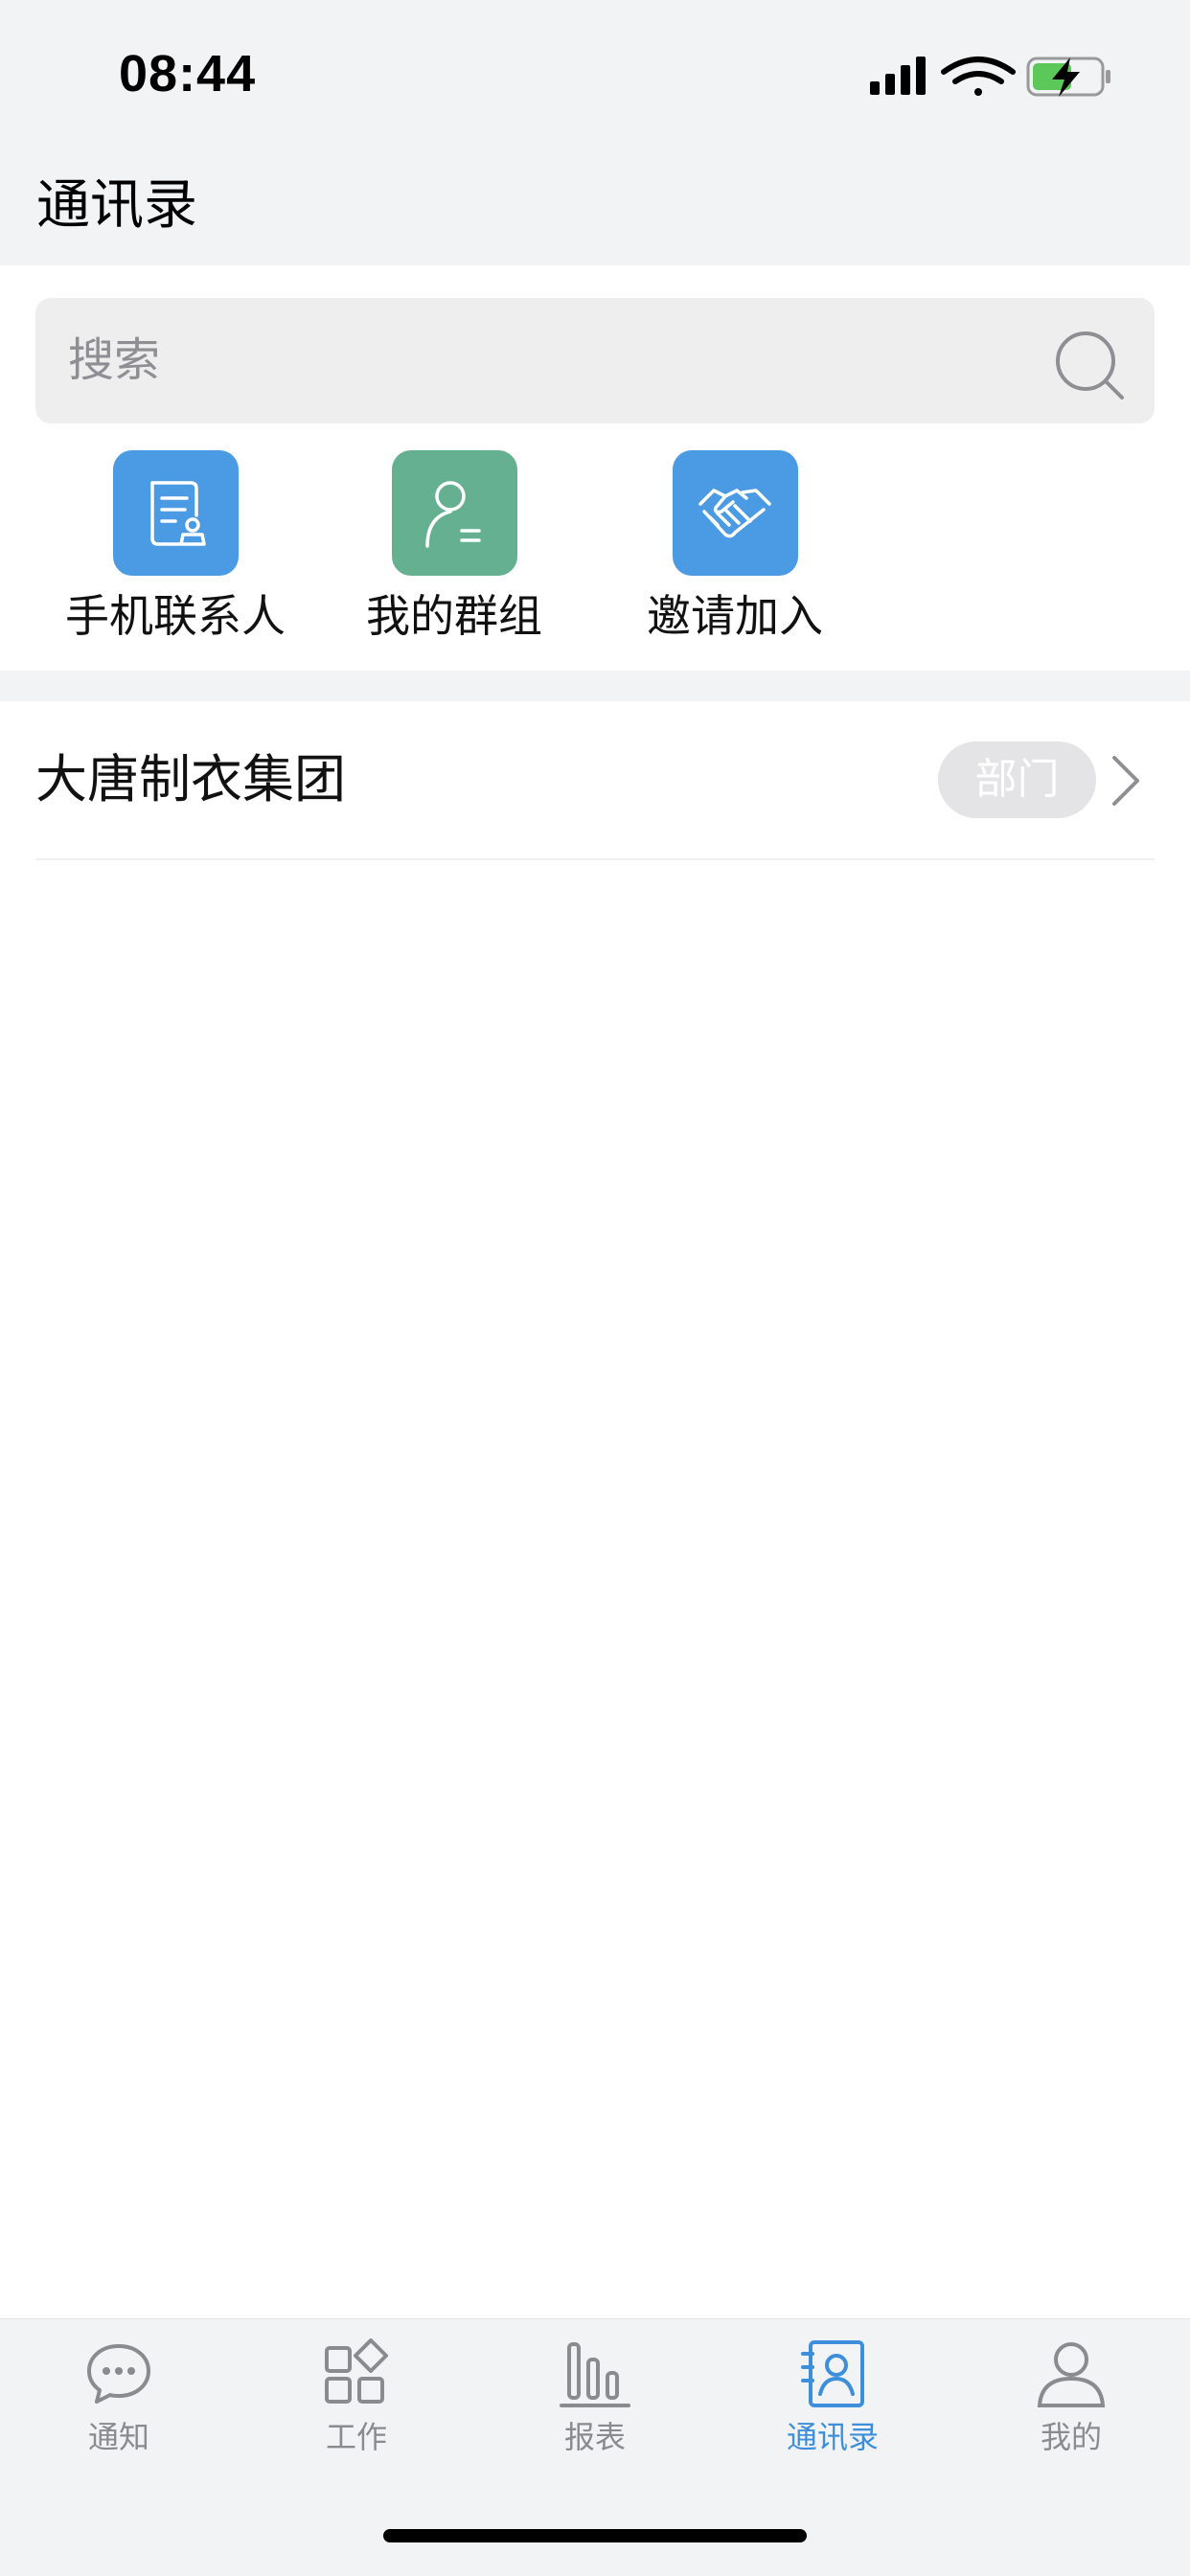 Image resolution: width=1190 pixels, height=2576 pixels. I want to click on tab-label: 通知, so click(118, 2437).